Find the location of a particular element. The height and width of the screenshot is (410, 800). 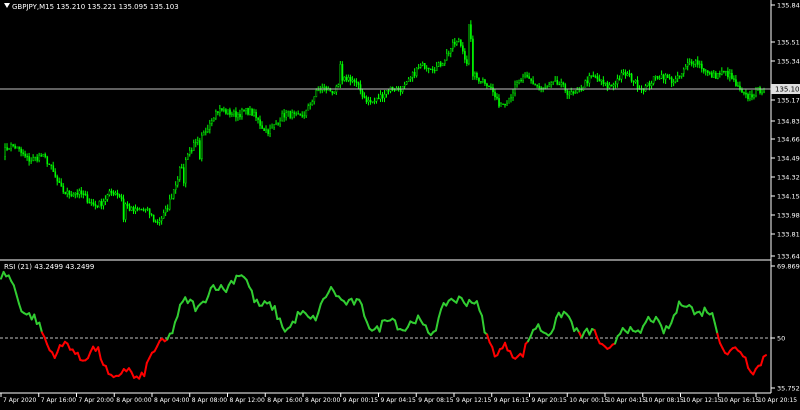

price-tick-label: 135.845 is located at coordinates (788, 6).